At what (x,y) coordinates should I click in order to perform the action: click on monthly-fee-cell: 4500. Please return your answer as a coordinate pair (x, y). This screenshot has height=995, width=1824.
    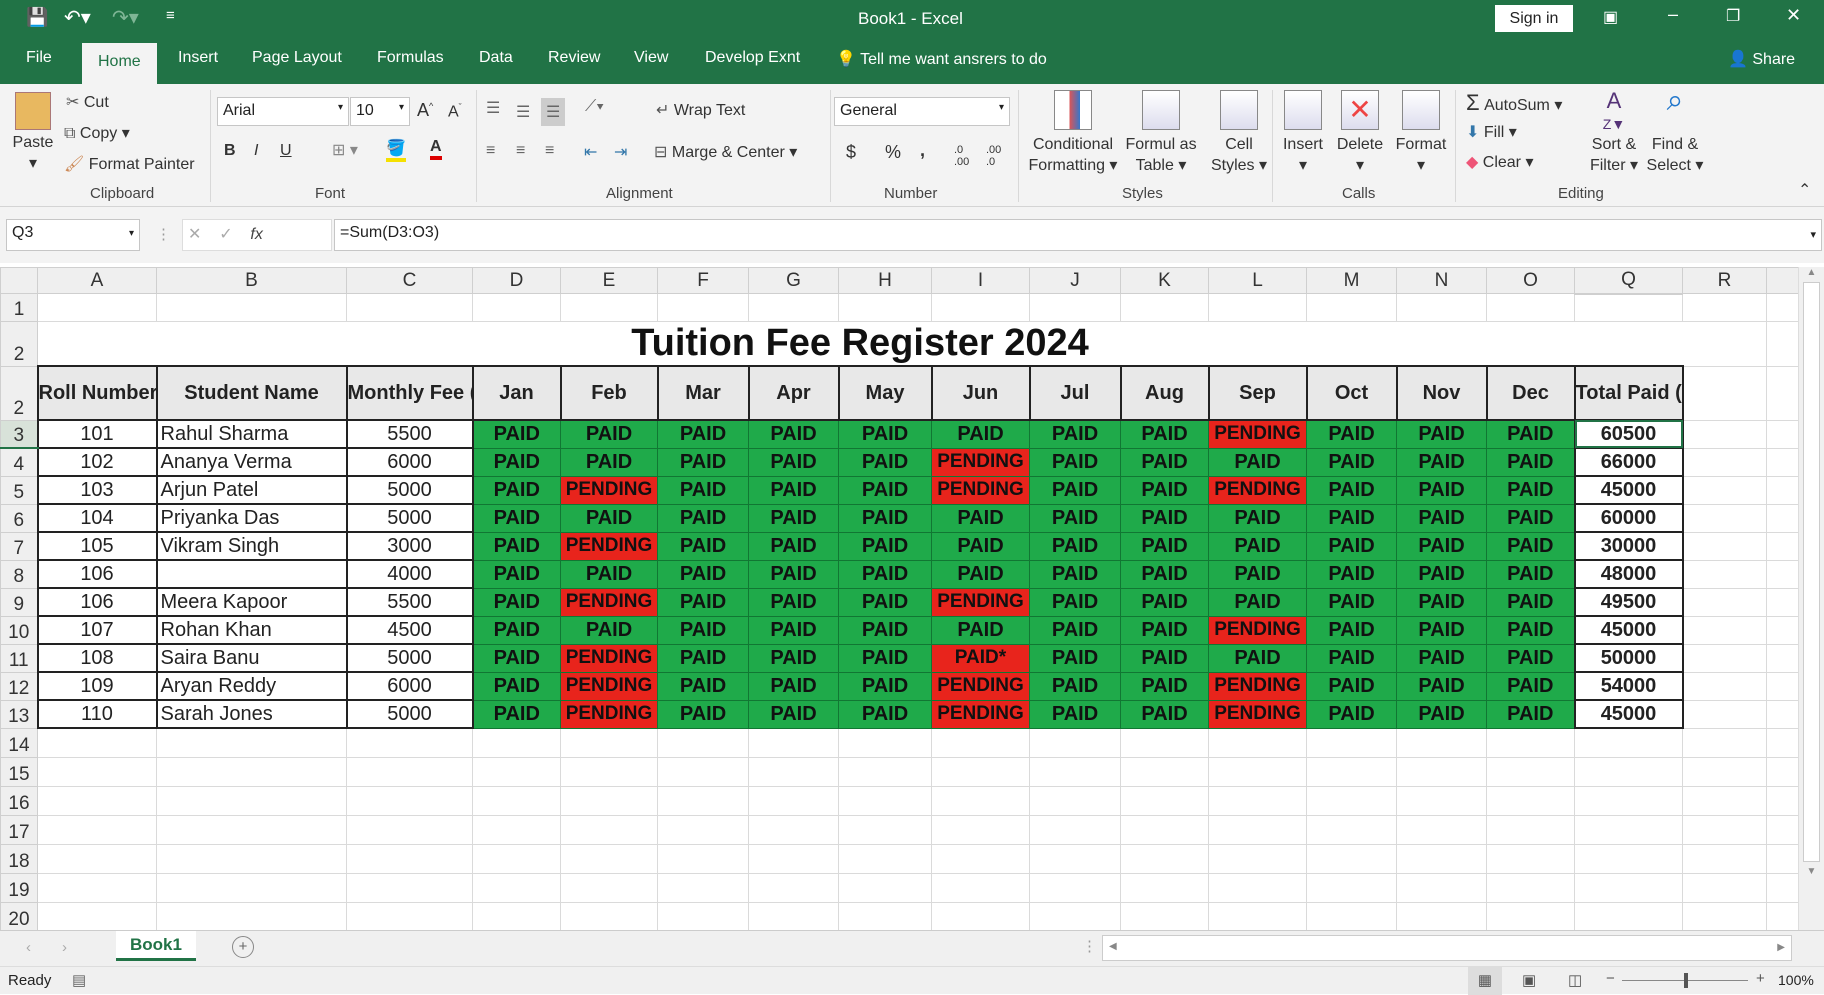
    Looking at the image, I should click on (409, 630).